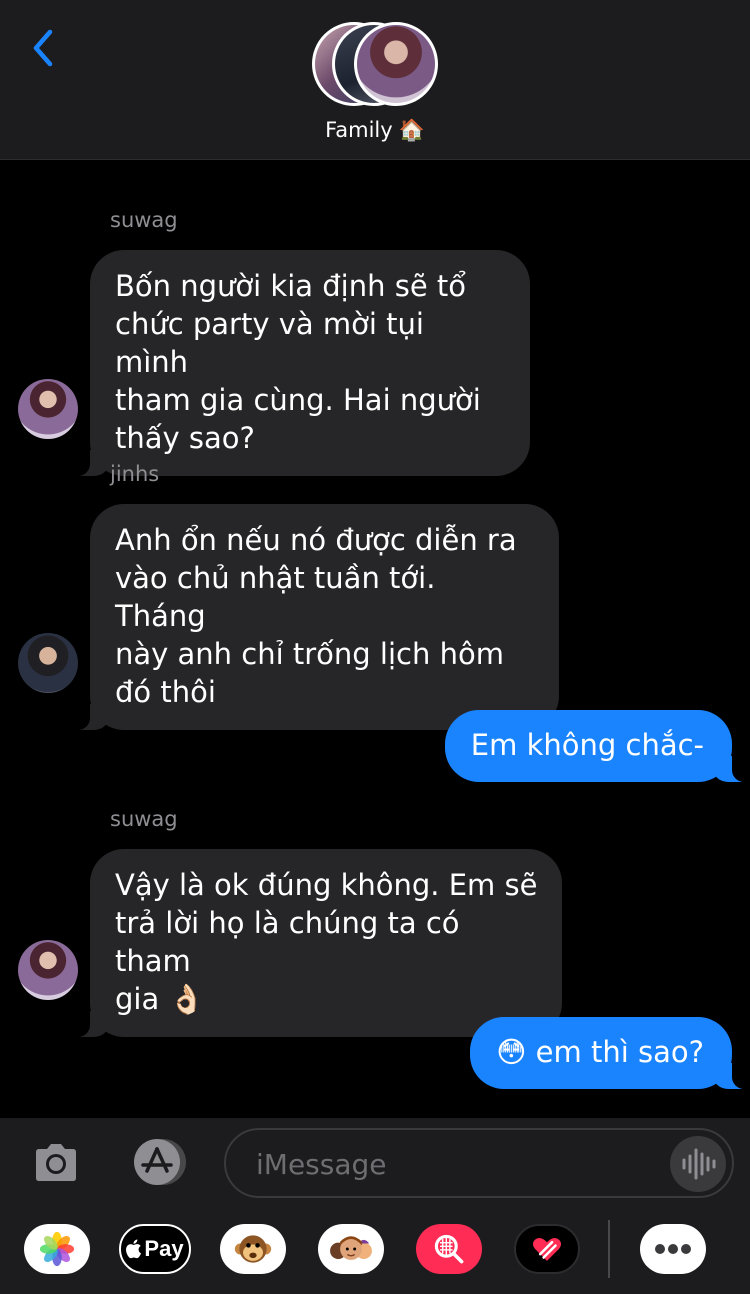 This screenshot has height=1294, width=750. I want to click on audio-waveform-icon, so click(698, 1164).